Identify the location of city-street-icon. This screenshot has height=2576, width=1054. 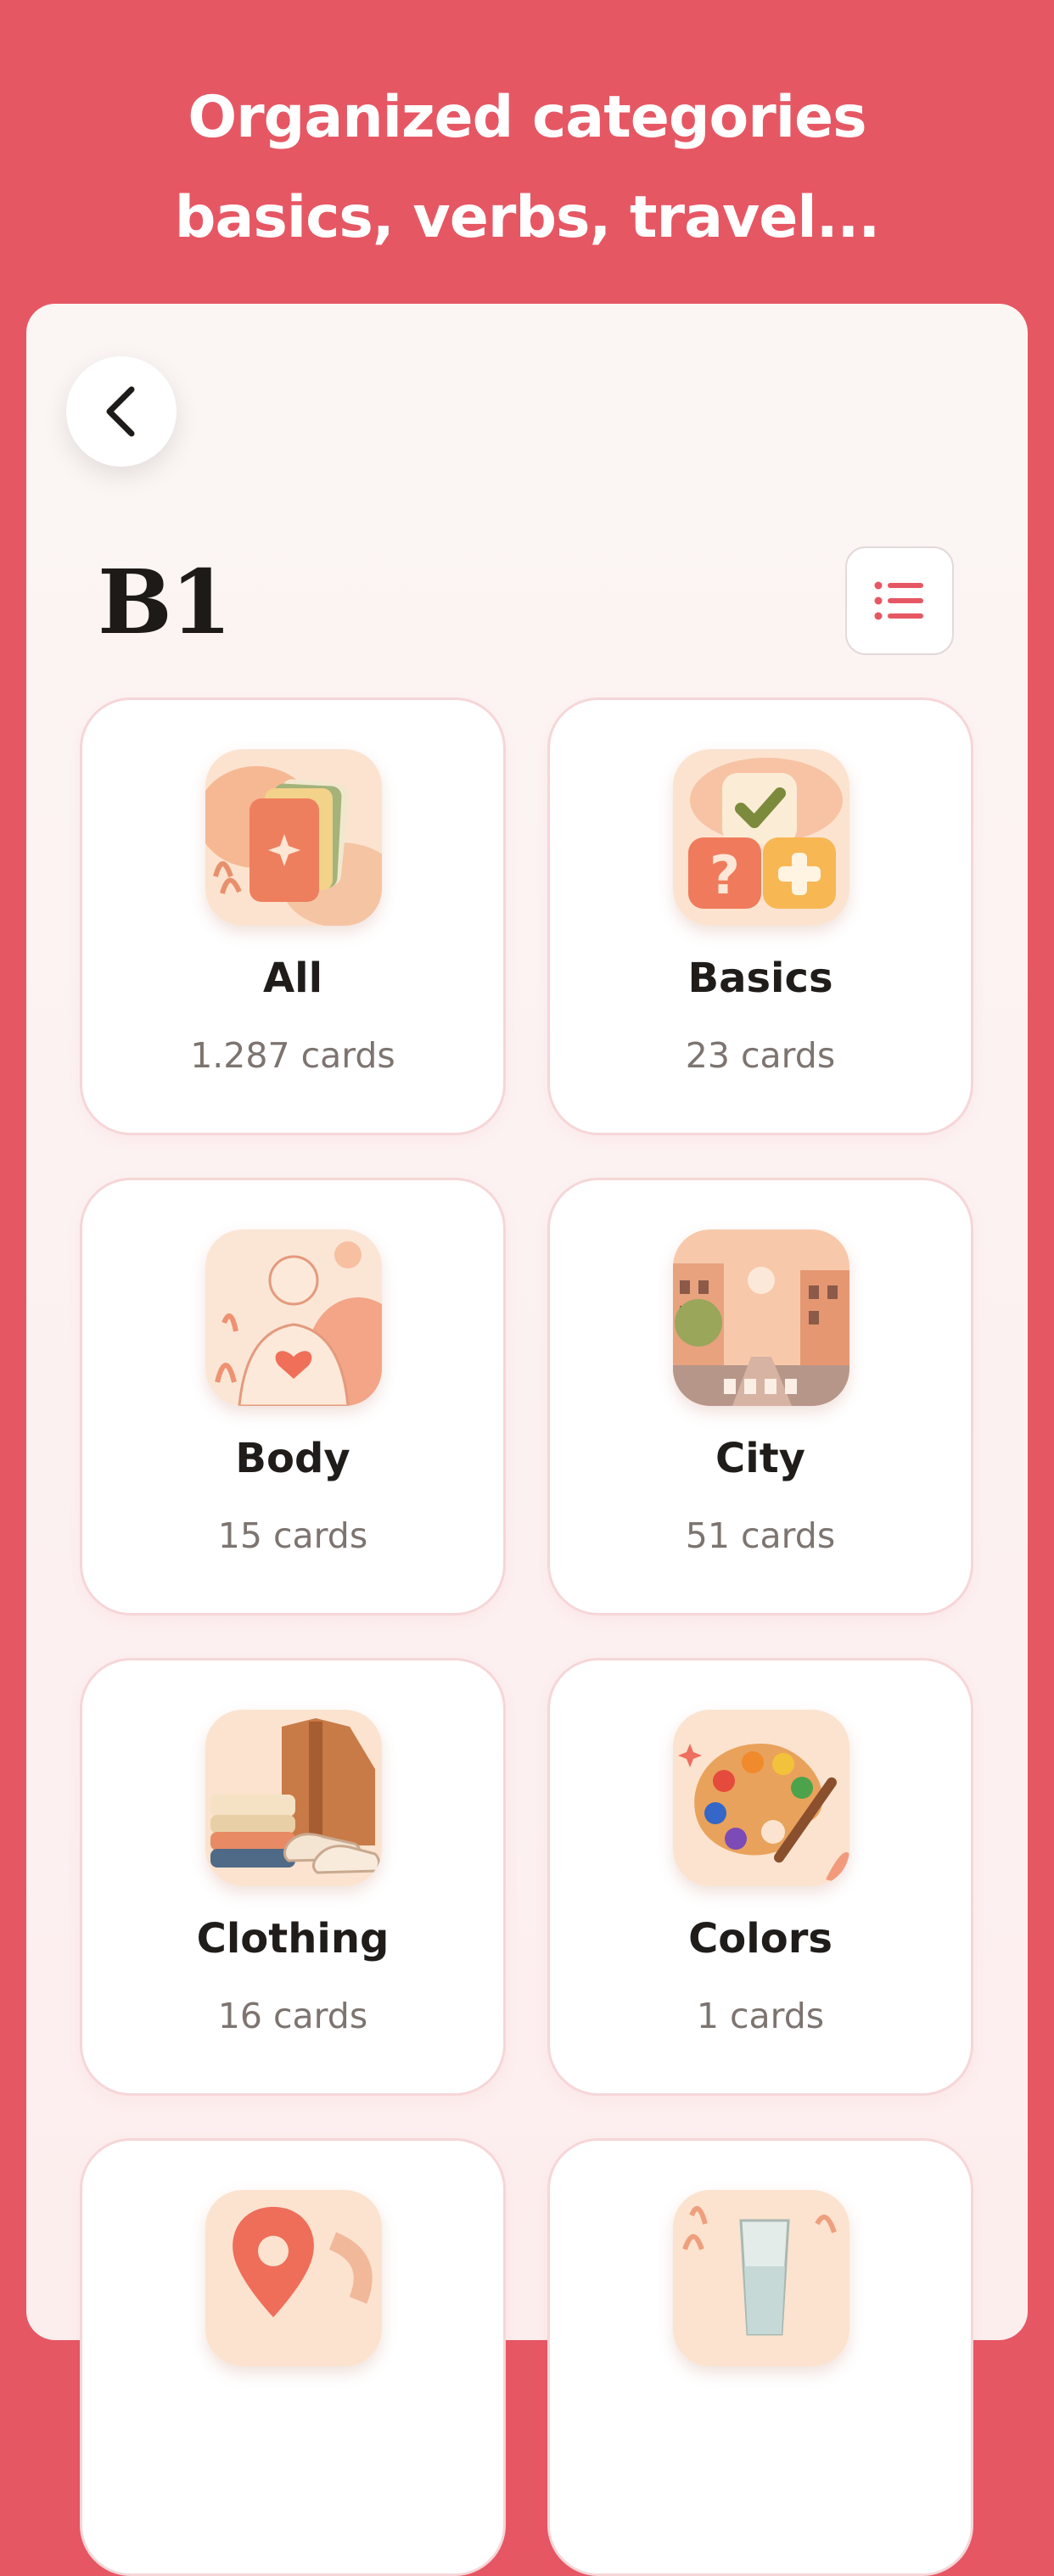
(761, 1317).